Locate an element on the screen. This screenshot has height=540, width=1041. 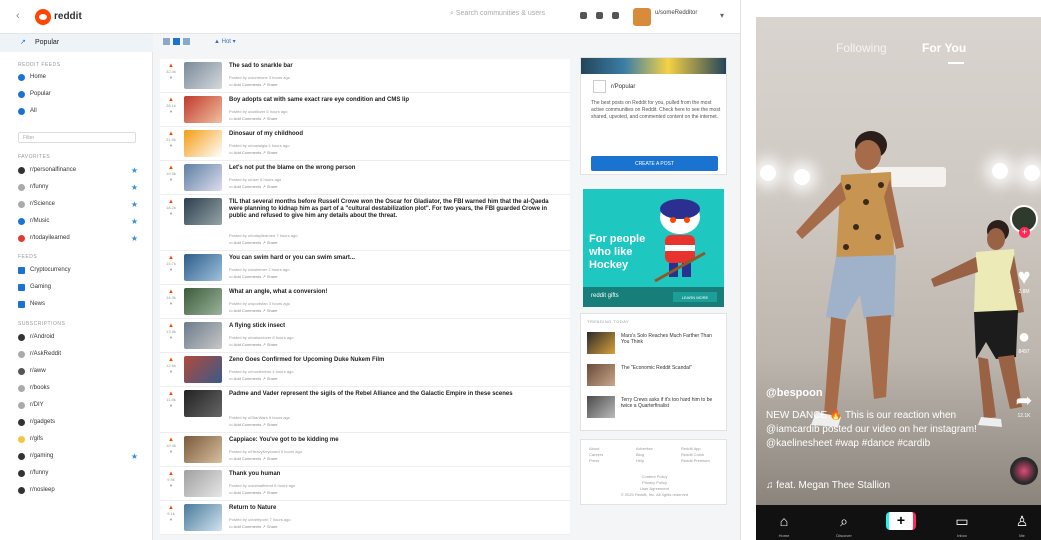
sidebar-filter-input: Filter is located at coordinates (77, 137).